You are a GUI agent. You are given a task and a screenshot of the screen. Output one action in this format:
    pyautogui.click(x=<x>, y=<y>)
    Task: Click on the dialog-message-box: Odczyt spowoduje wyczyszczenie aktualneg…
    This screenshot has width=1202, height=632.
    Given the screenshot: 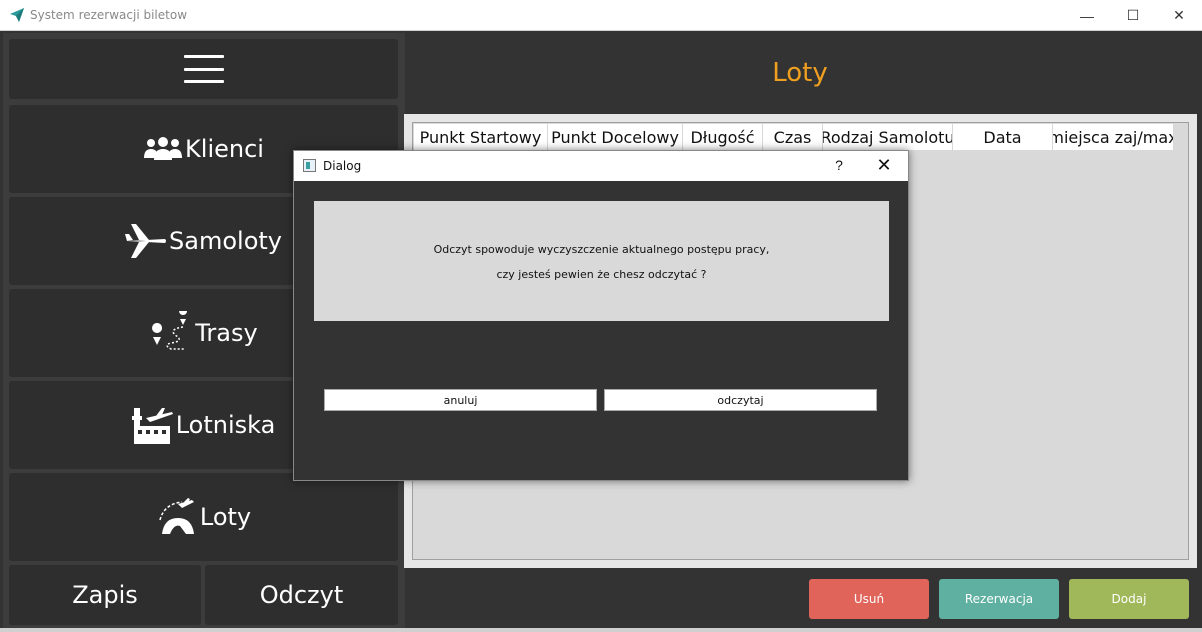 What is the action you would take?
    pyautogui.click(x=601, y=261)
    